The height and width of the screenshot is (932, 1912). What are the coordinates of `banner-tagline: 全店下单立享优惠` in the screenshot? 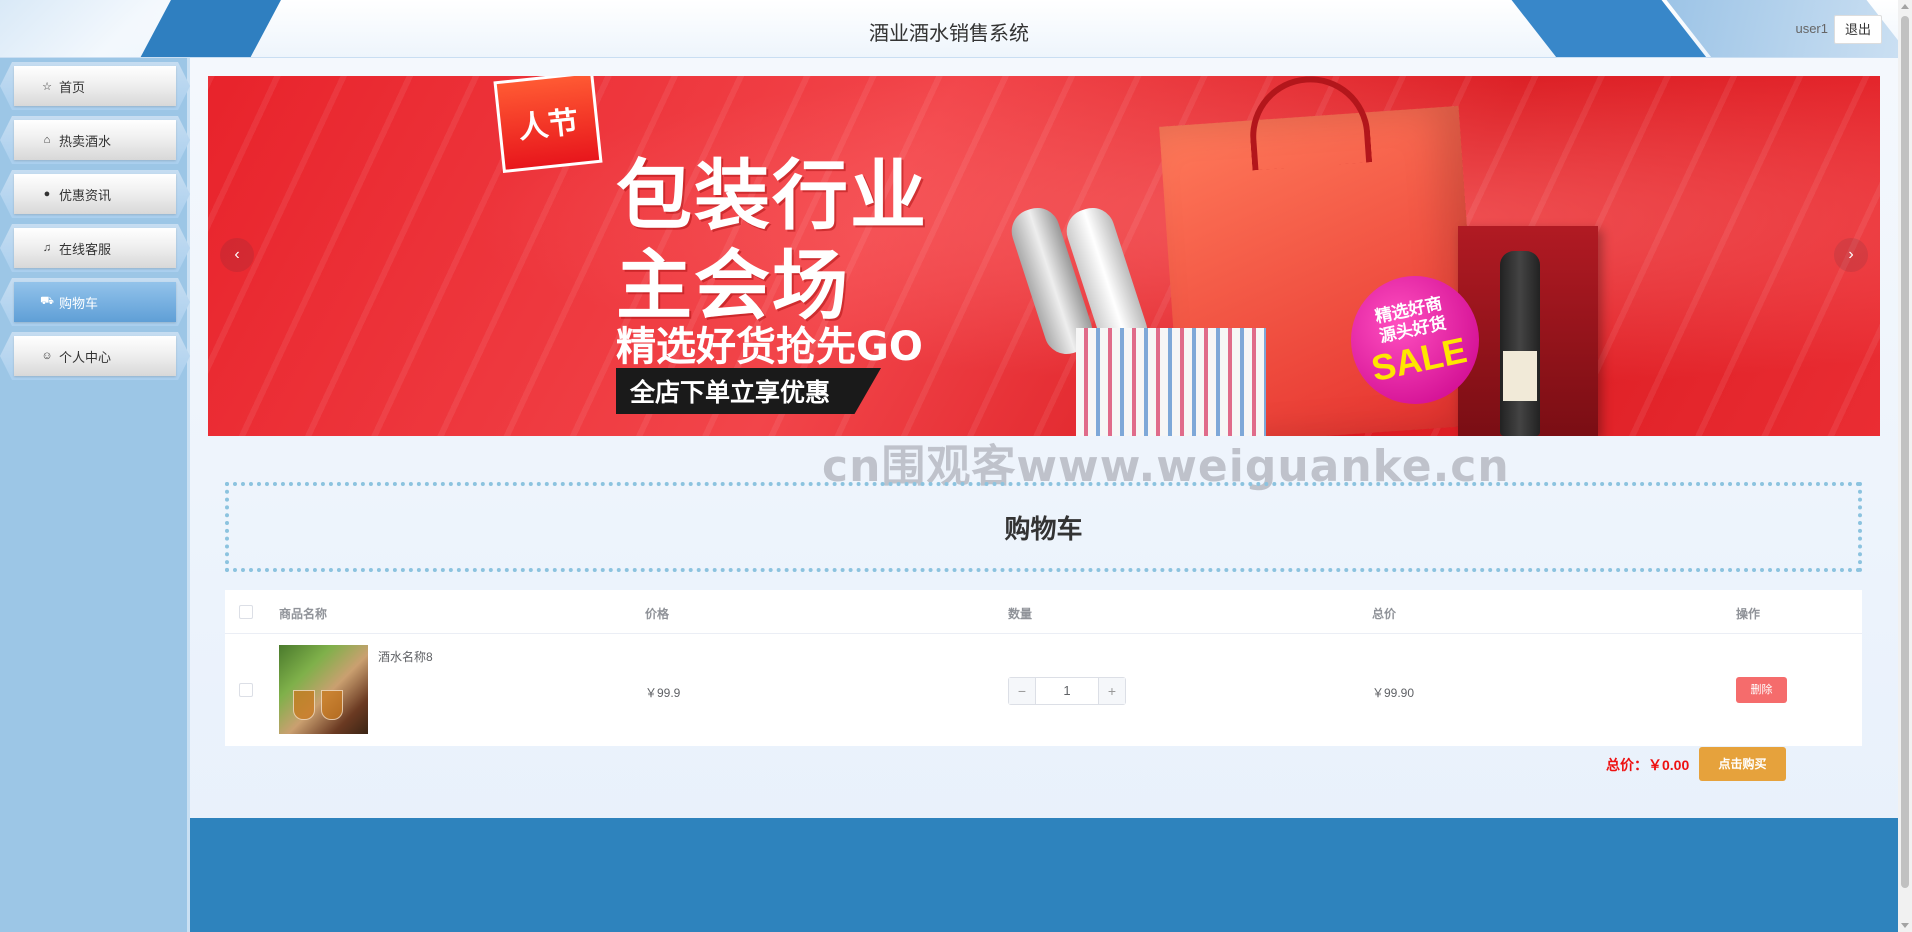 It's located at (748, 391).